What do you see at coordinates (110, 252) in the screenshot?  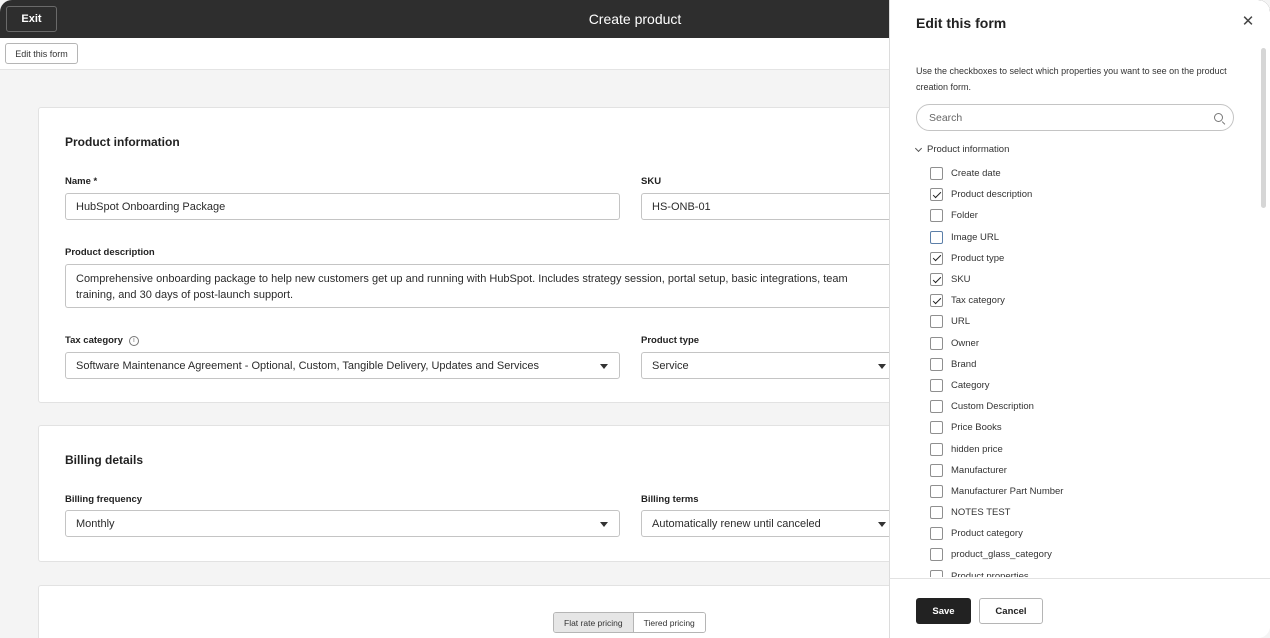 I see `description-label-text: Product description` at bounding box center [110, 252].